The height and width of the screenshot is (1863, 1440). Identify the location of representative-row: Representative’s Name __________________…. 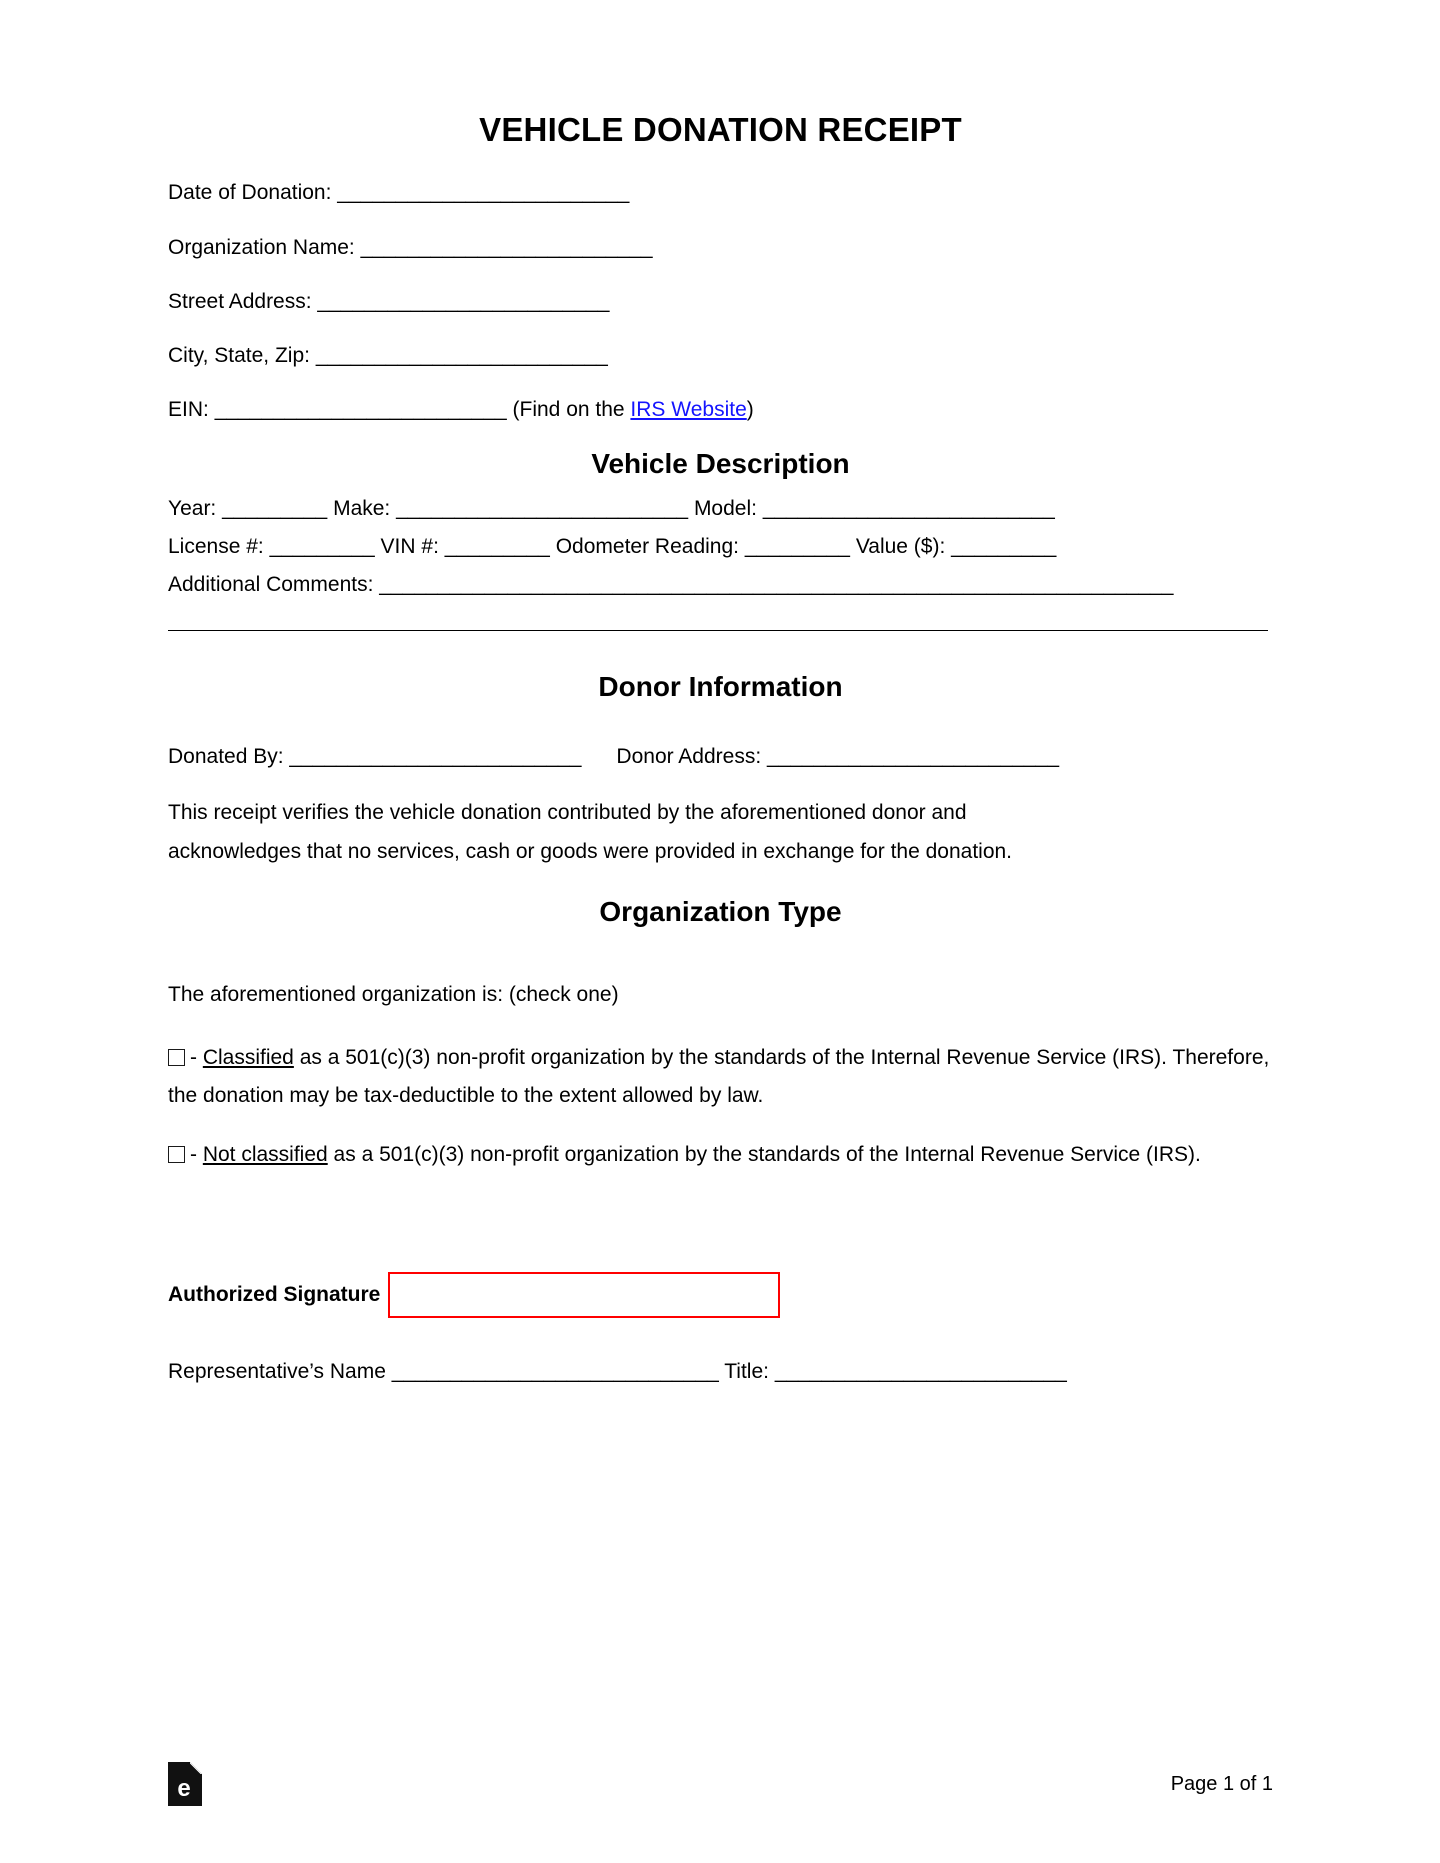
(720, 1372).